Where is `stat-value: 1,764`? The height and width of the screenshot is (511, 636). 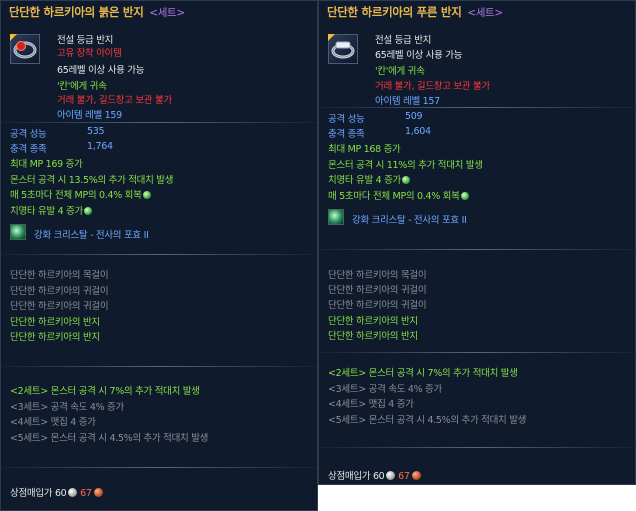
stat-value: 1,764 is located at coordinates (100, 146).